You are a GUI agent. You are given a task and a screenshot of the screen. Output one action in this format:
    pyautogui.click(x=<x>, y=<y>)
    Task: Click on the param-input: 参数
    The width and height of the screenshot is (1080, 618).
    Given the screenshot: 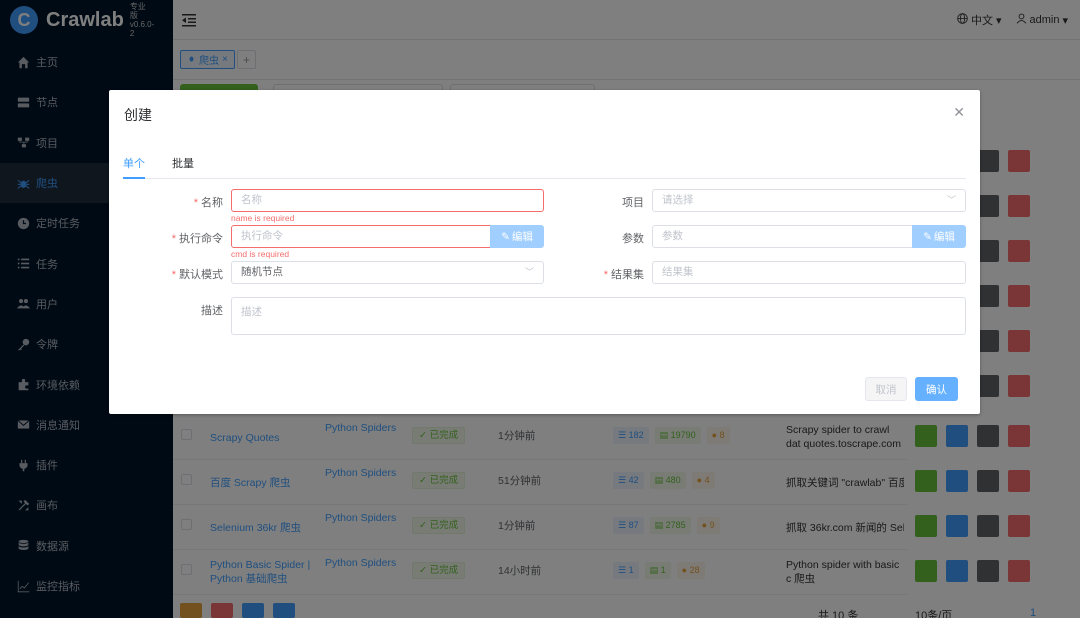 What is the action you would take?
    pyautogui.click(x=782, y=236)
    